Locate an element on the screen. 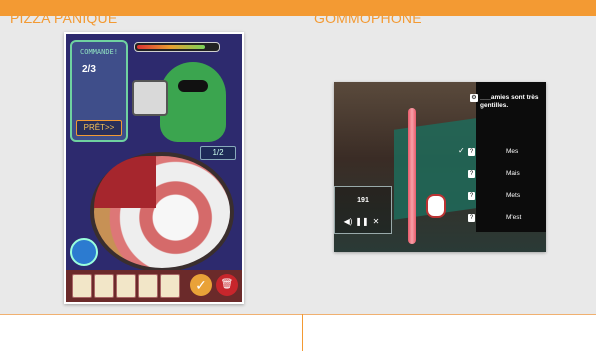 This screenshot has height=351, width=596. monster-sunglasses is located at coordinates (193, 86).